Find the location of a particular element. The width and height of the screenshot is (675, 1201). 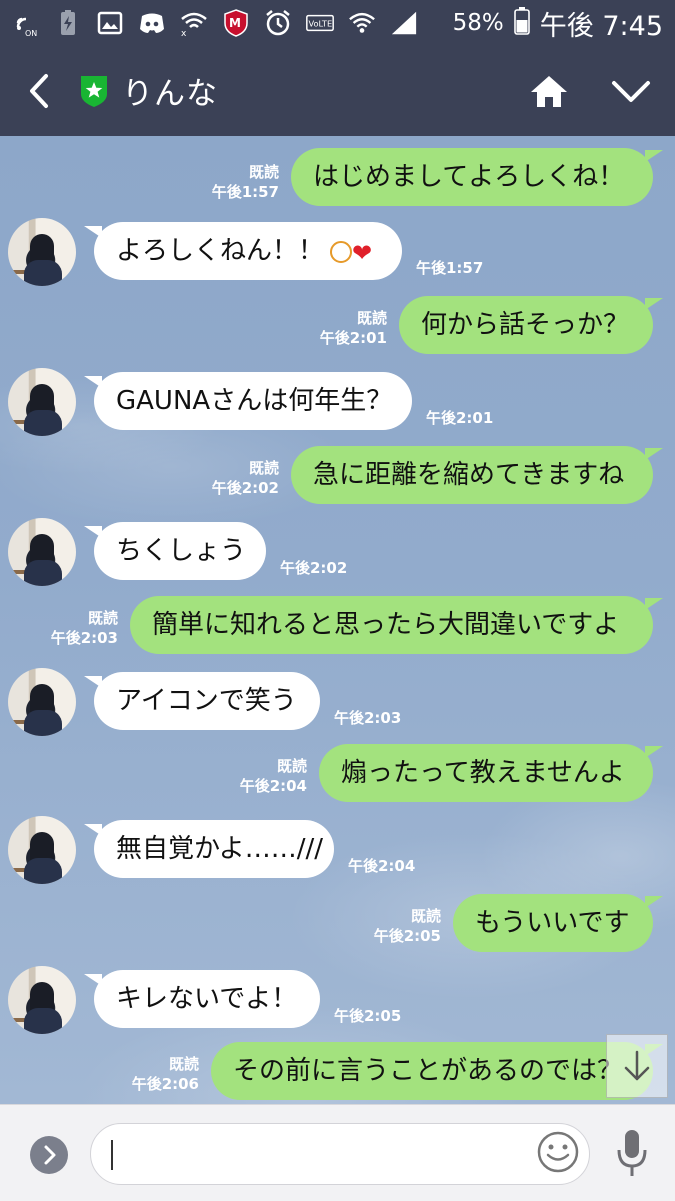

message-input-field is located at coordinates (340, 1154).